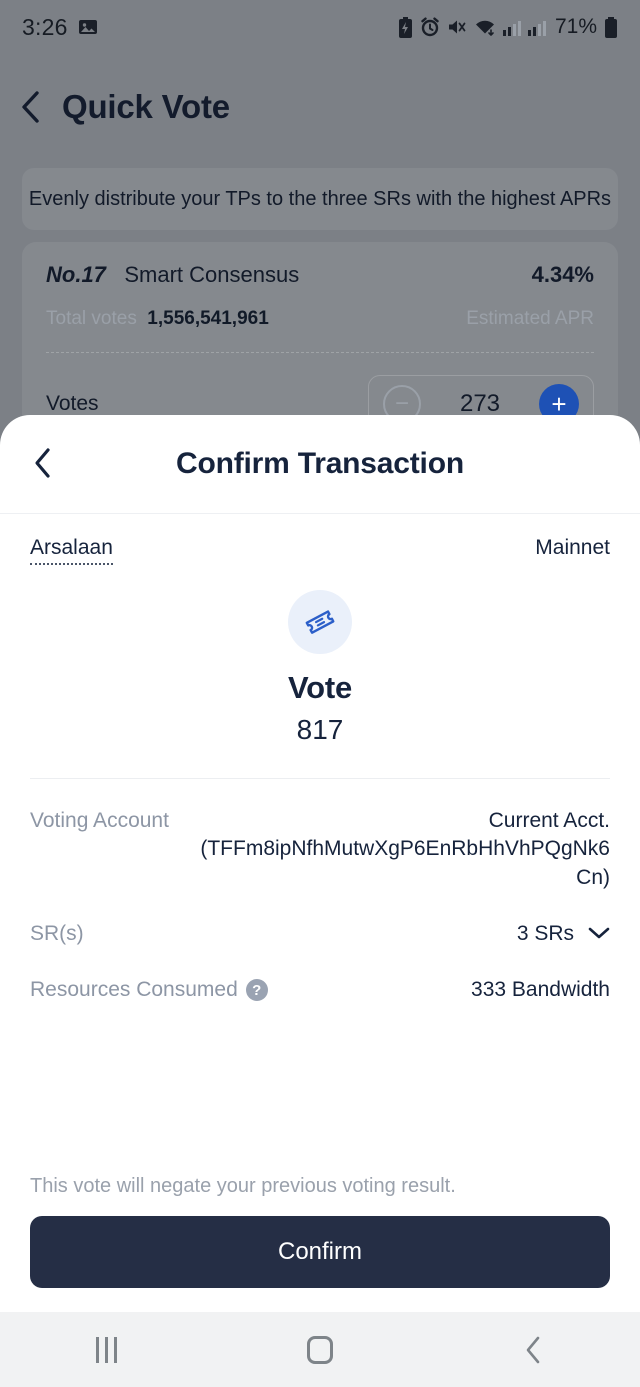 The image size is (640, 1387). What do you see at coordinates (405, 27) in the screenshot?
I see `battery-saver-icon` at bounding box center [405, 27].